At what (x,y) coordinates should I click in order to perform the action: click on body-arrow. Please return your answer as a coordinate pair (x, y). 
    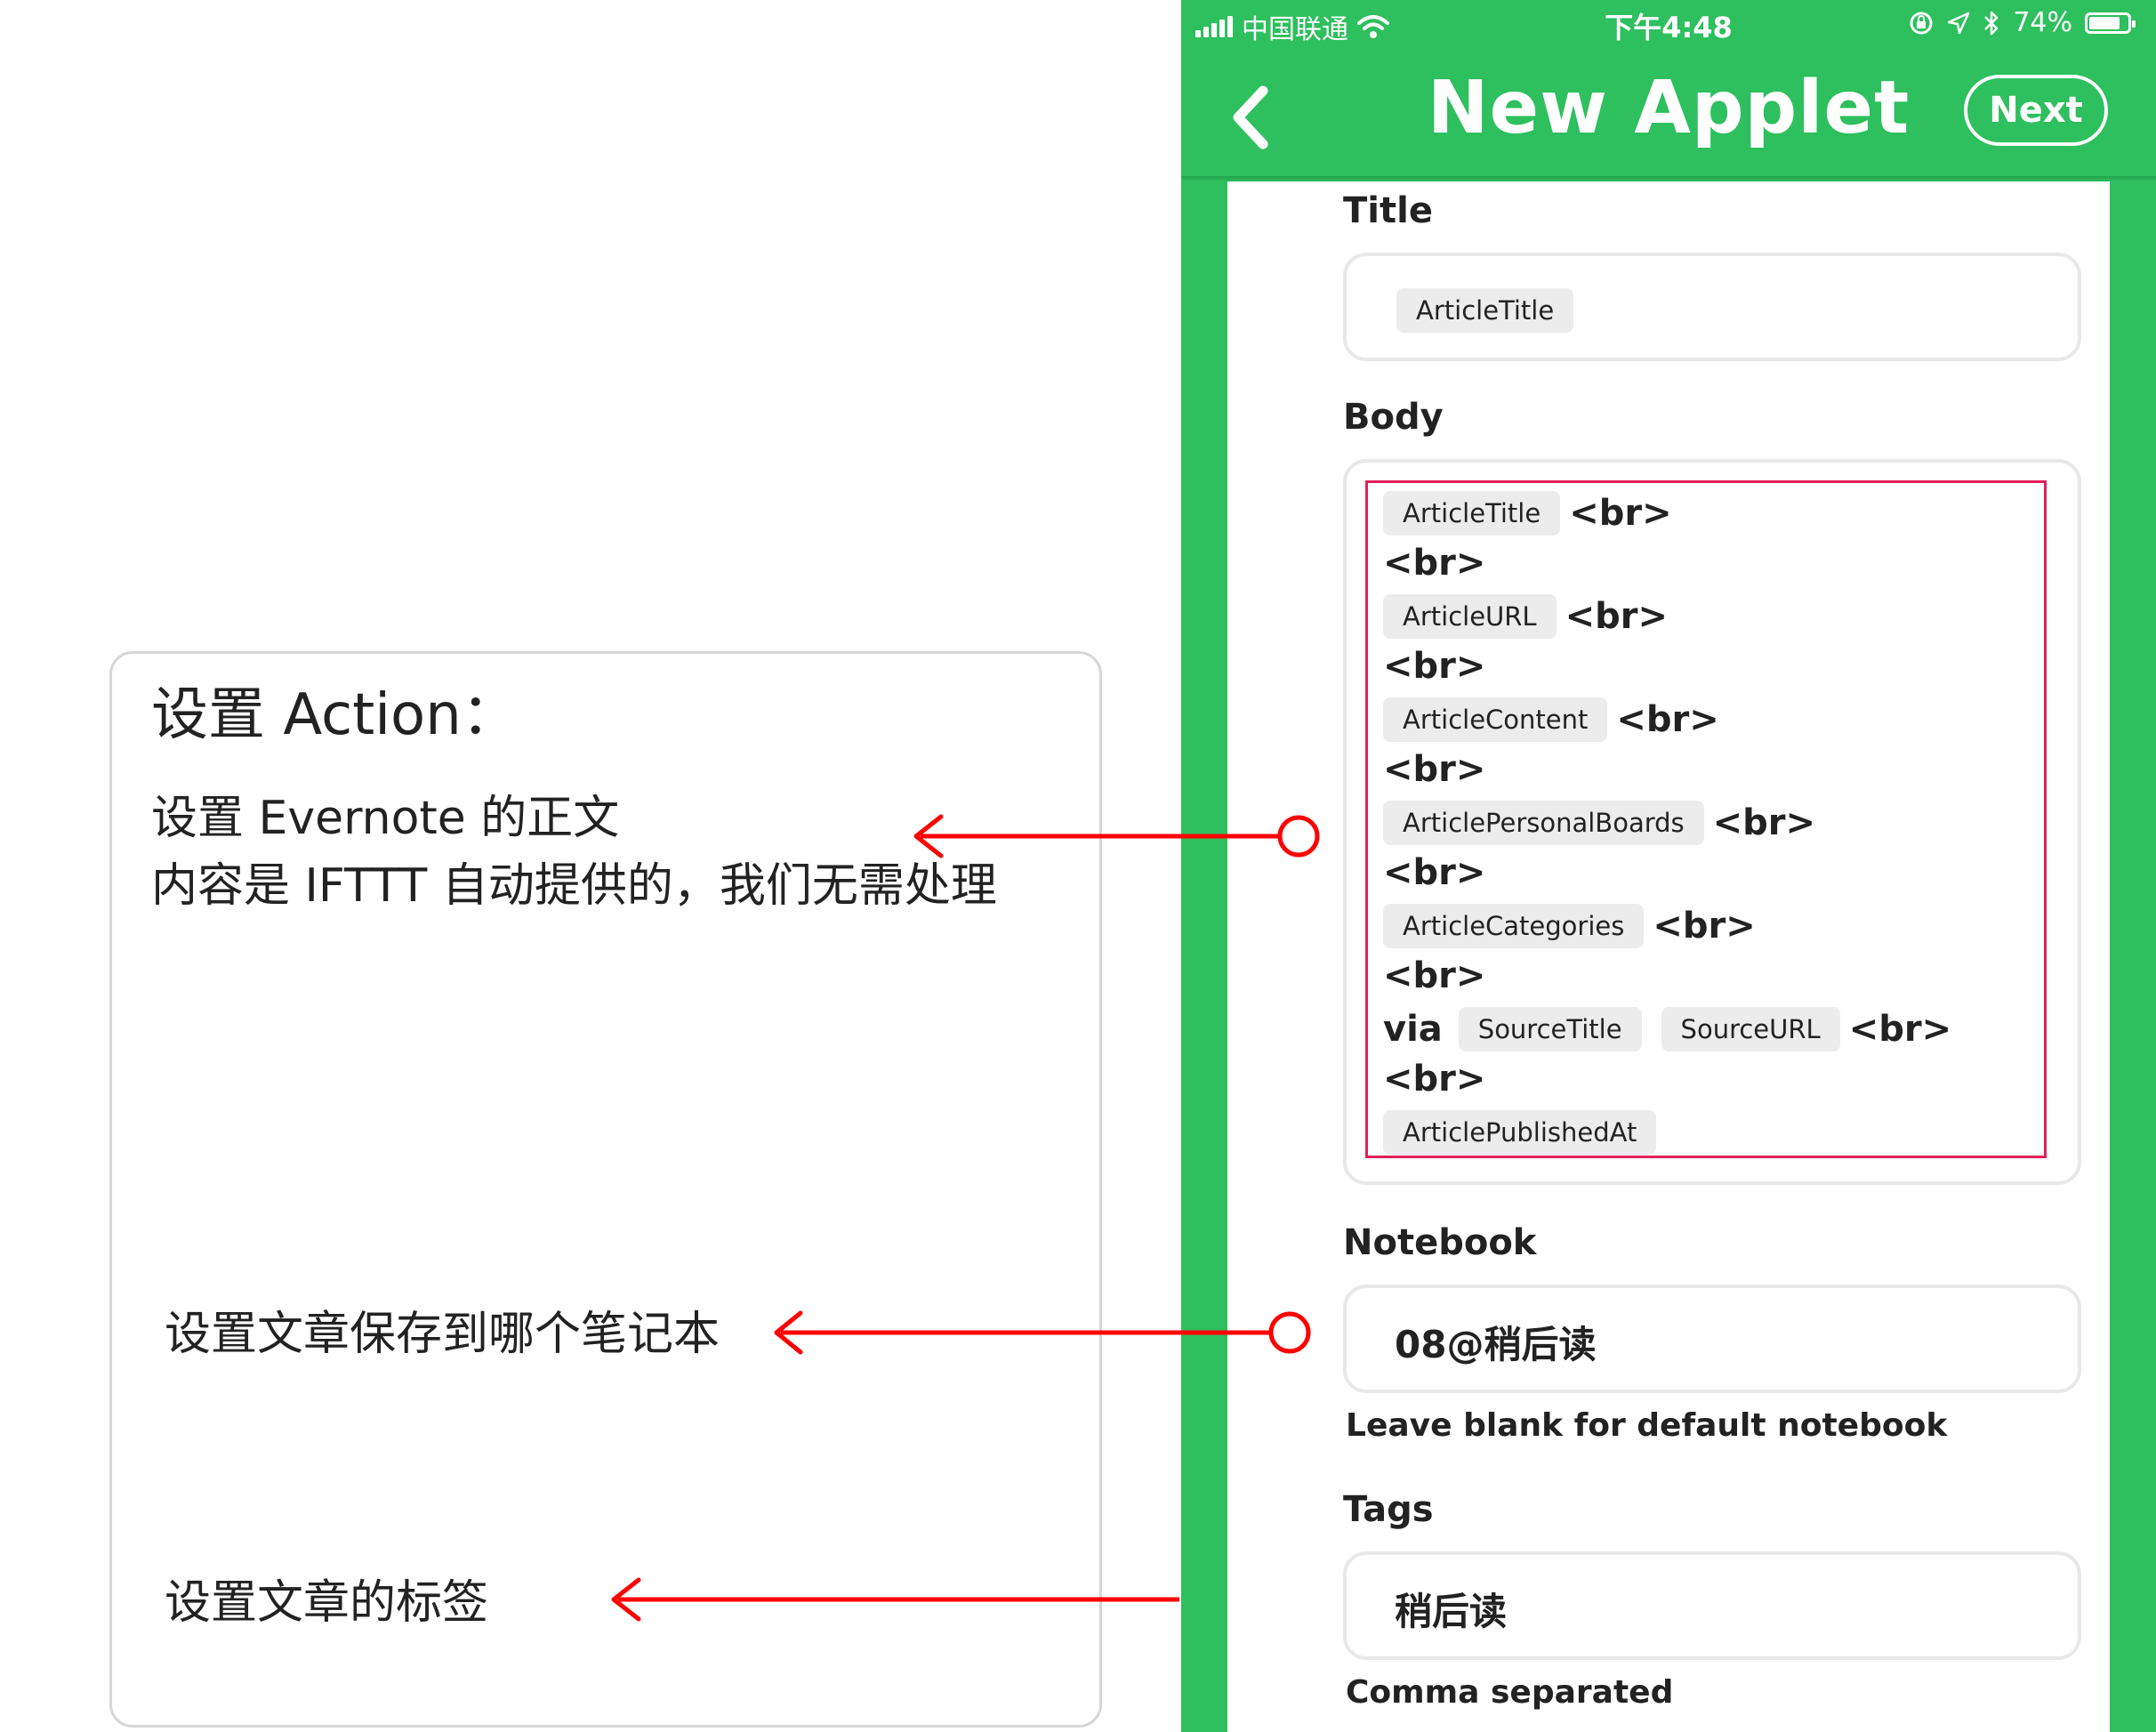
    Looking at the image, I should click on (1117, 836).